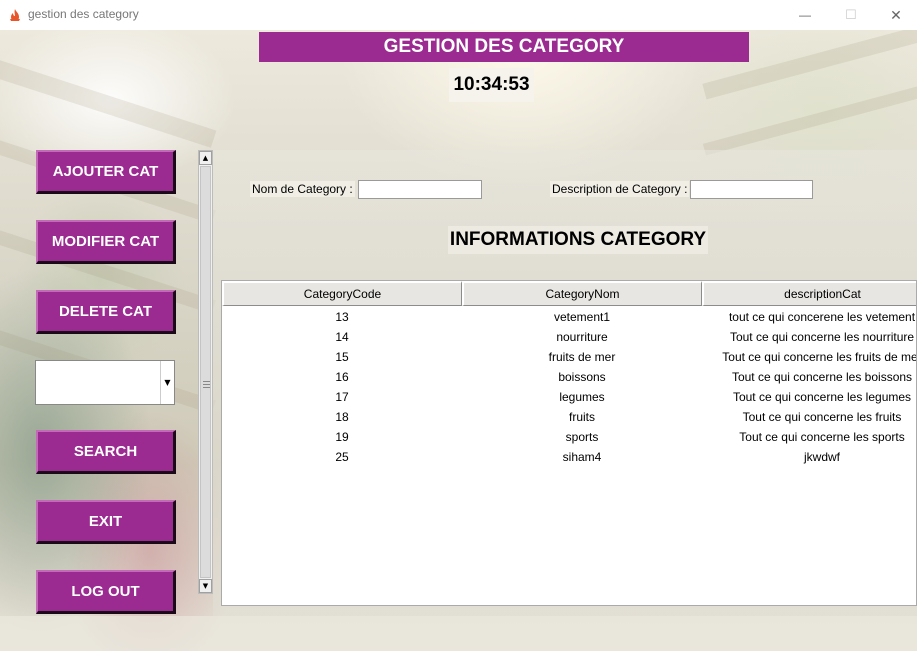 Image resolution: width=917 pixels, height=651 pixels. I want to click on vertical-scrollbar: ▲ ▼, so click(205, 372).